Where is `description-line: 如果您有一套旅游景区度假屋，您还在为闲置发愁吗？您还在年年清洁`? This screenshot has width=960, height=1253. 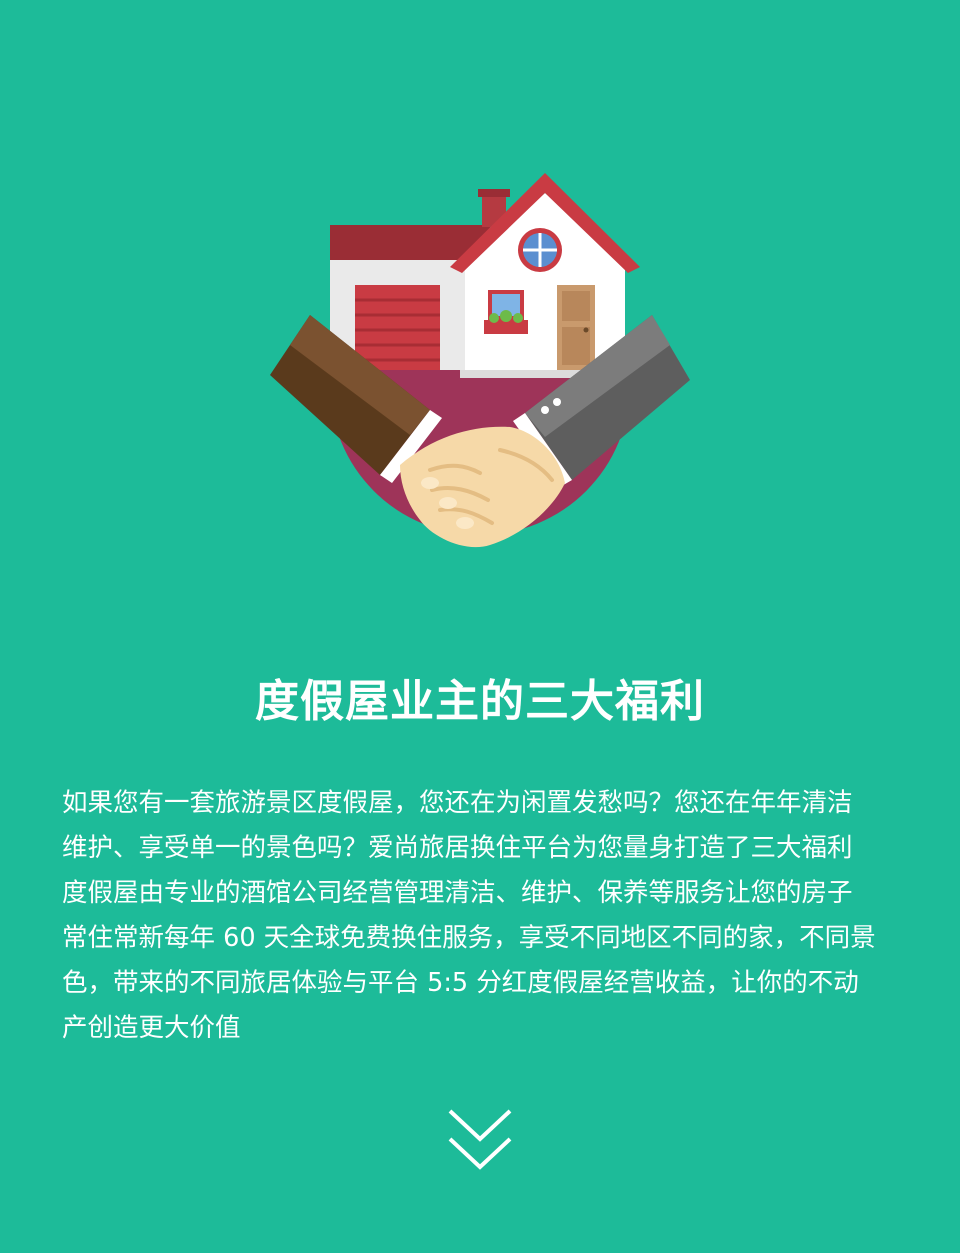 description-line: 如果您有一套旅游景区度假屋，您还在为闲置发愁吗？您还在年年清洁 is located at coordinates (457, 803).